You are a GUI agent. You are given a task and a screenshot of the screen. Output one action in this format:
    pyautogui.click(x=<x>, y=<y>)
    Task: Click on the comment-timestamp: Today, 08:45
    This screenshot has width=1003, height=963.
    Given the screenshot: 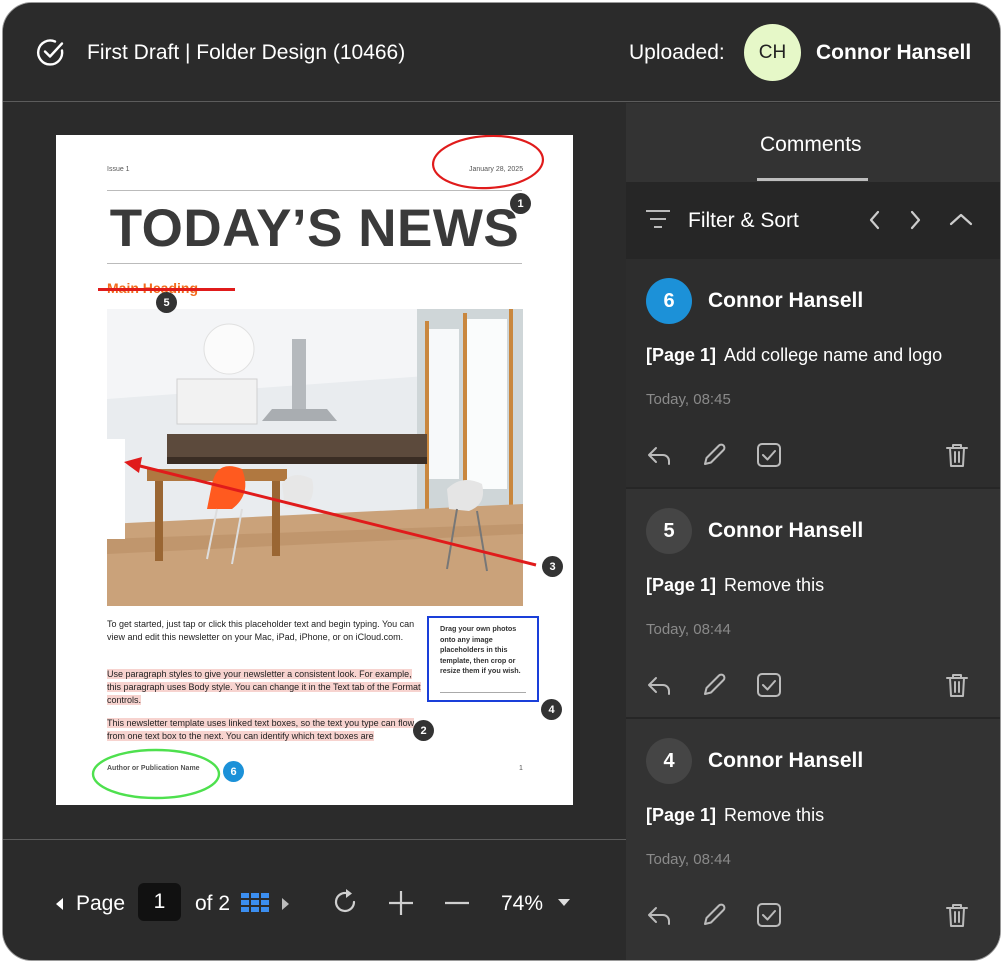 What is the action you would take?
    pyautogui.click(x=688, y=399)
    